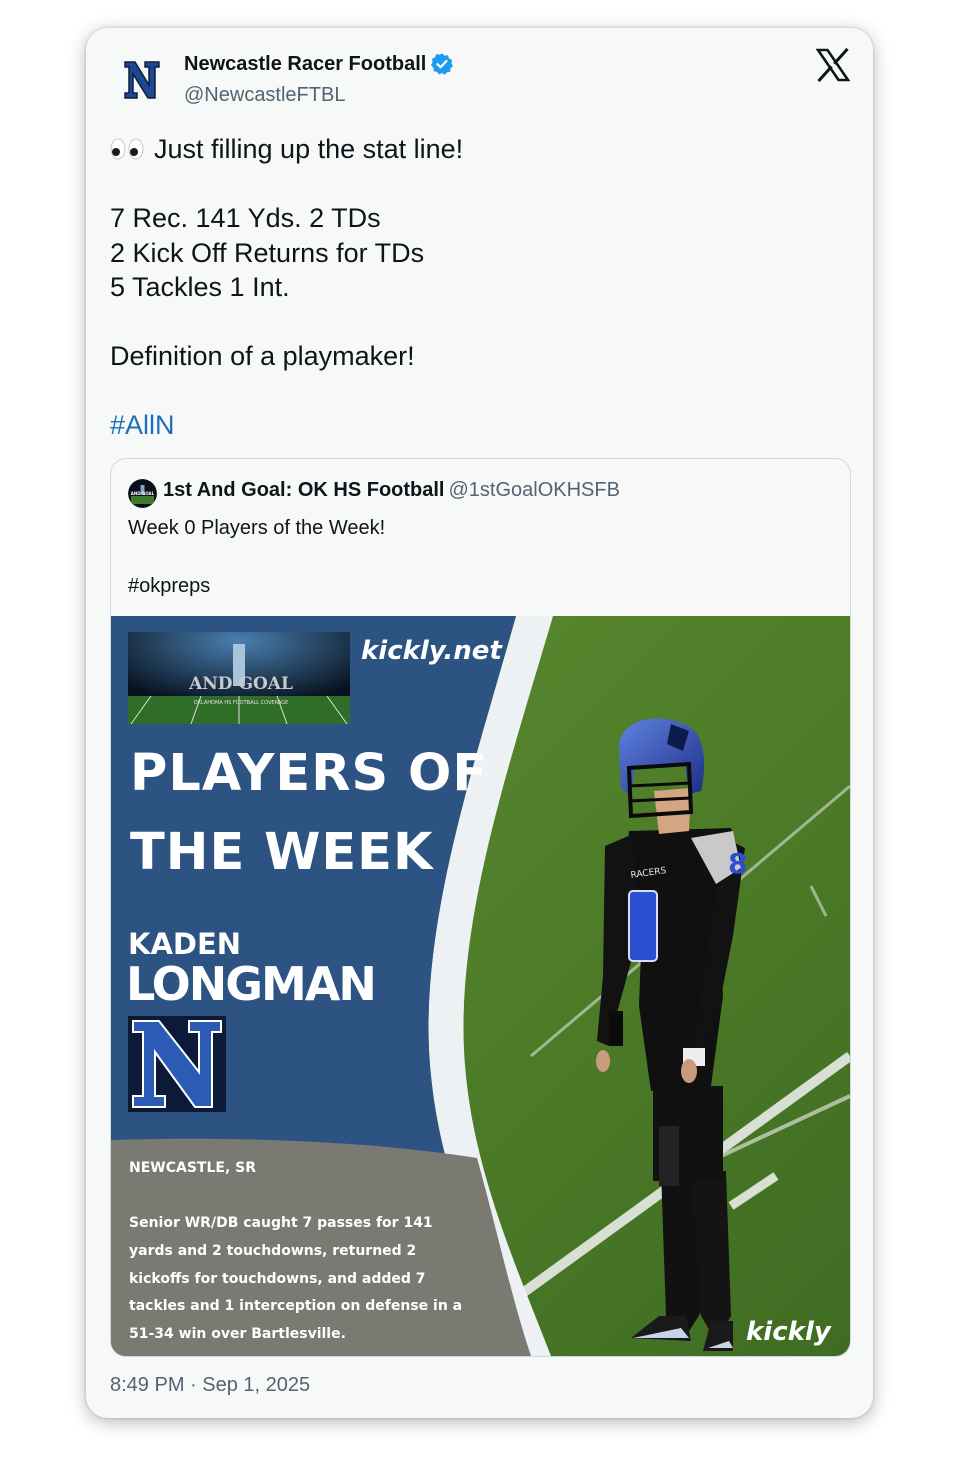 The height and width of the screenshot is (1464, 959). Describe the element at coordinates (267, 252) in the screenshot. I see `tweet-line-4: 2 Kick Off Returns for TDs` at that location.